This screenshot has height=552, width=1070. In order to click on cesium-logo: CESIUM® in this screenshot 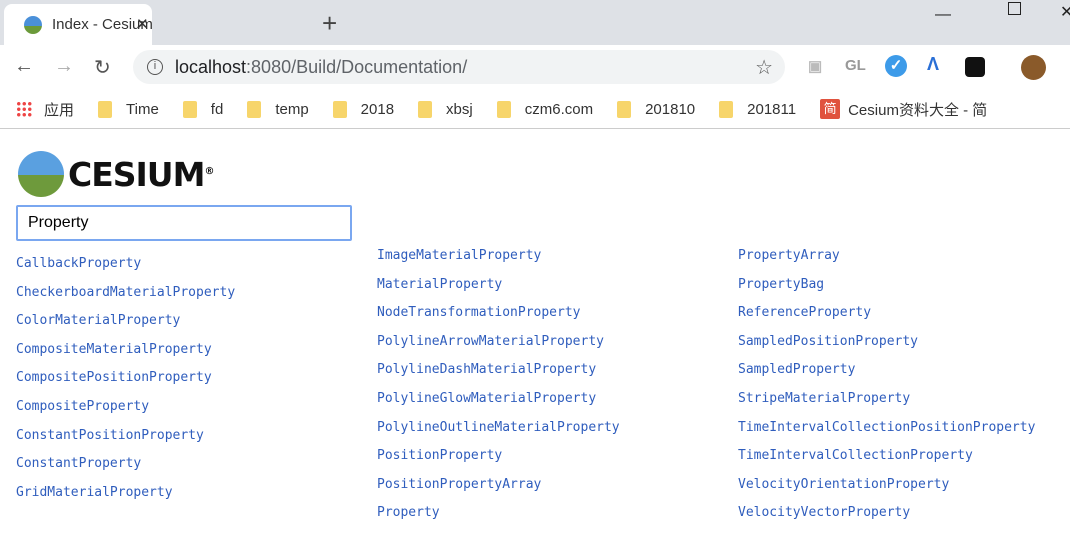, I will do `click(116, 174)`.